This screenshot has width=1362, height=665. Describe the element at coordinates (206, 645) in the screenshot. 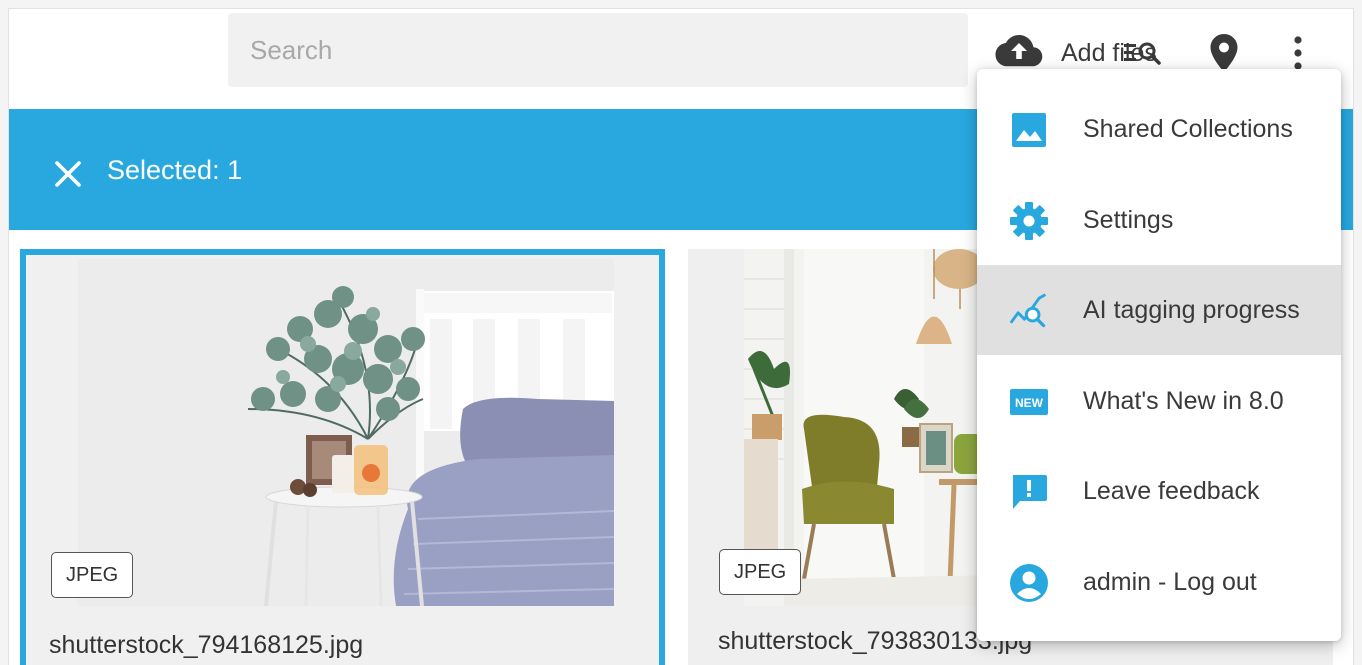

I see `asset-filename: shutterstock_794168125.jpg` at that location.